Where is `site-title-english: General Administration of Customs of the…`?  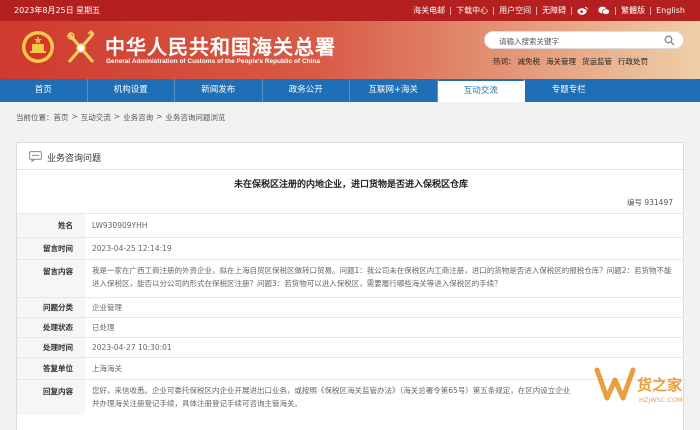 site-title-english: General Administration of Customs of the… is located at coordinates (213, 61).